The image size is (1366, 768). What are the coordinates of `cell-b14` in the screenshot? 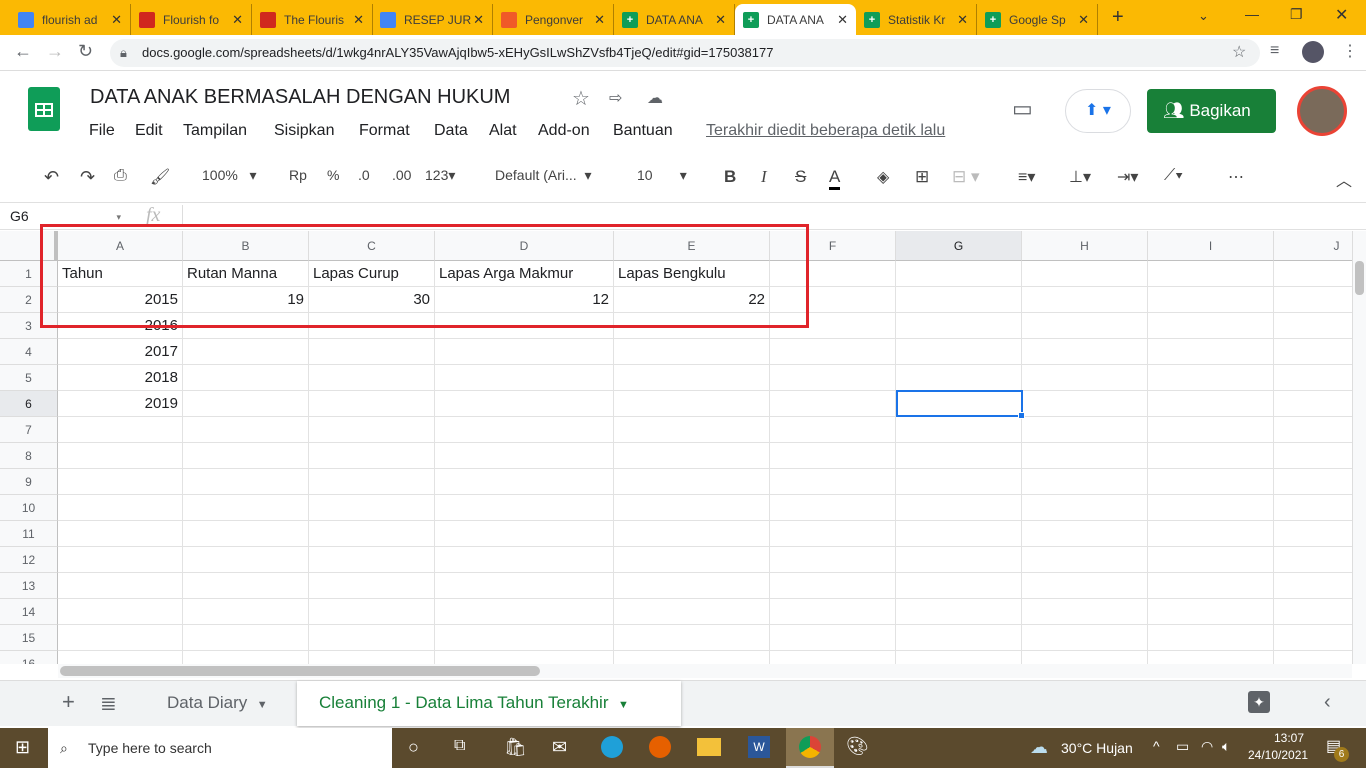 It's located at (246, 612).